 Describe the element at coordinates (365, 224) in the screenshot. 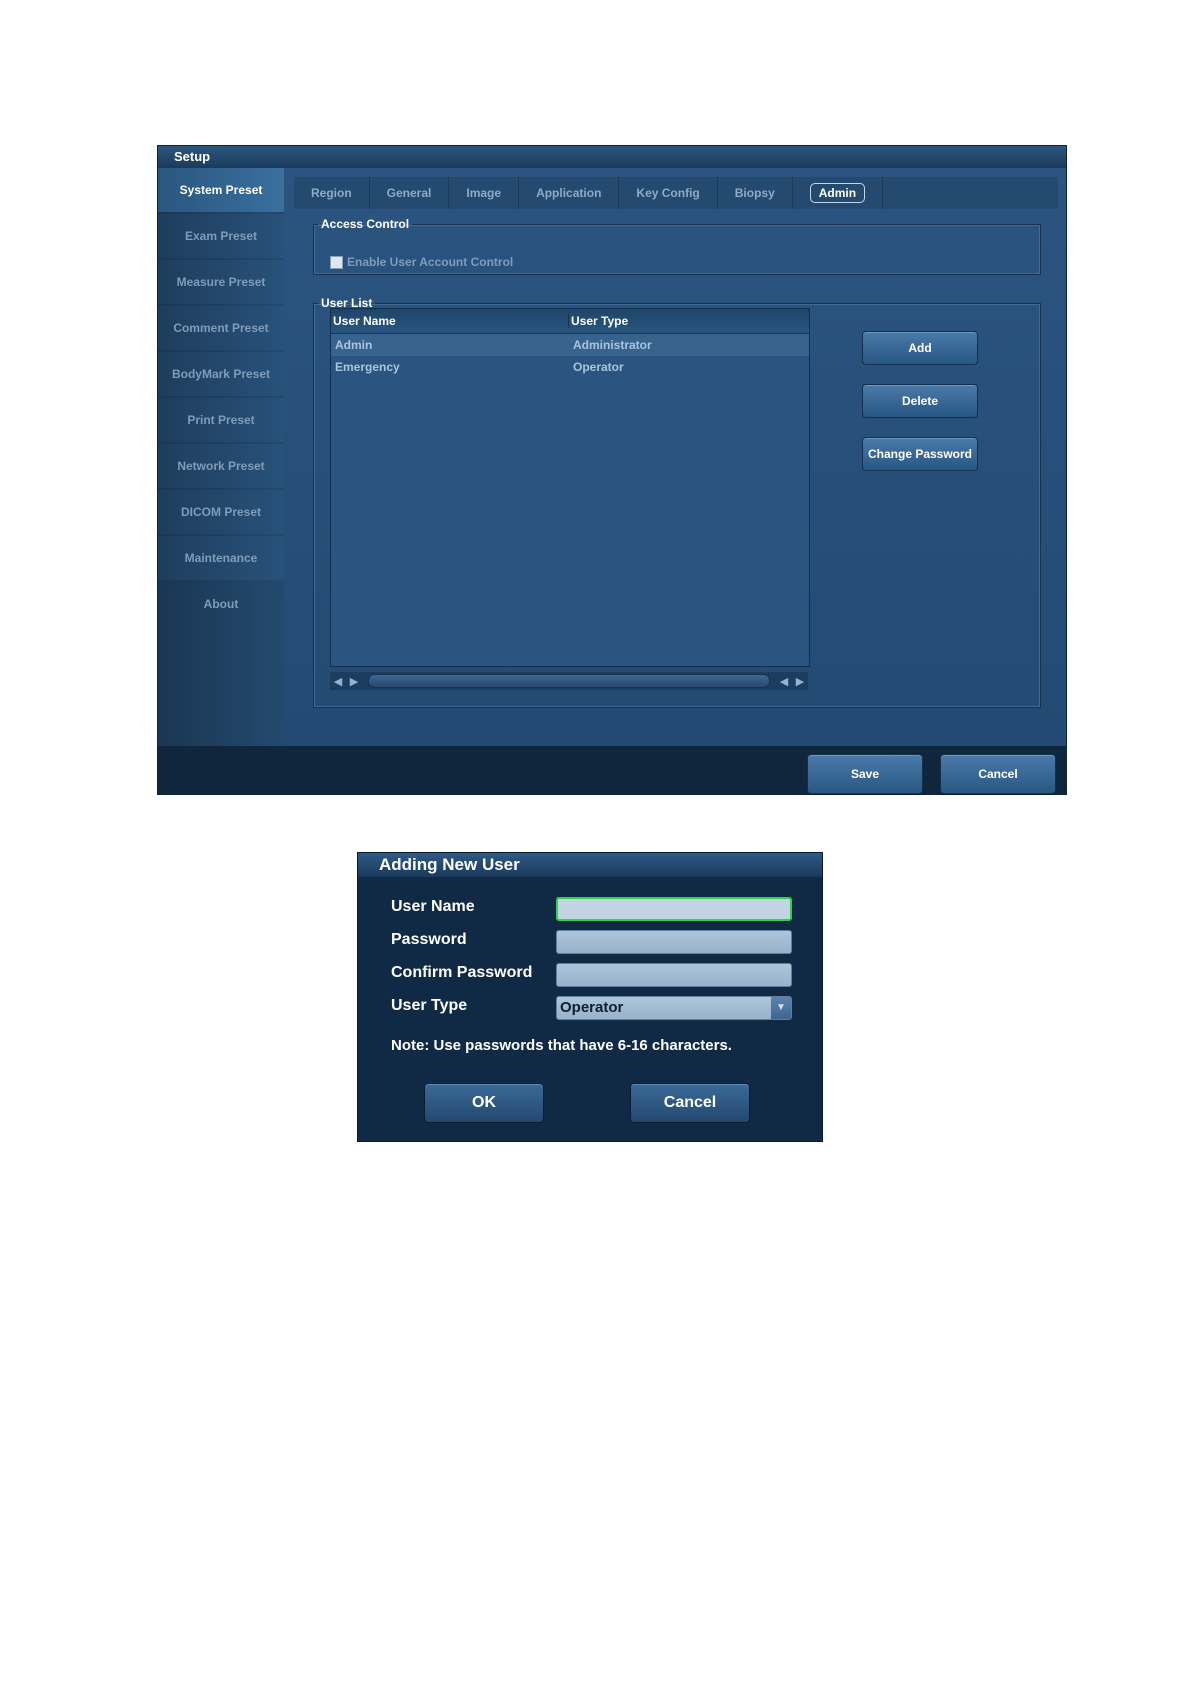

I see `access-control-legend: Access Control` at that location.